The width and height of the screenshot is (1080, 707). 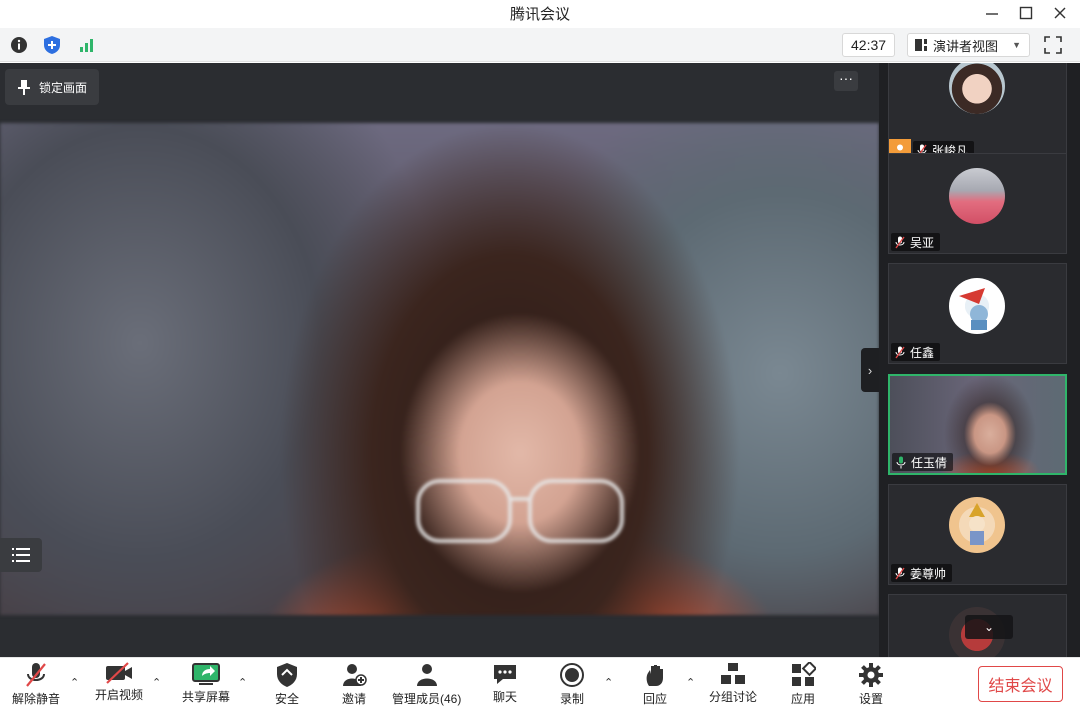 What do you see at coordinates (977, 424) in the screenshot?
I see `participant-tile-active: 任玉倩` at bounding box center [977, 424].